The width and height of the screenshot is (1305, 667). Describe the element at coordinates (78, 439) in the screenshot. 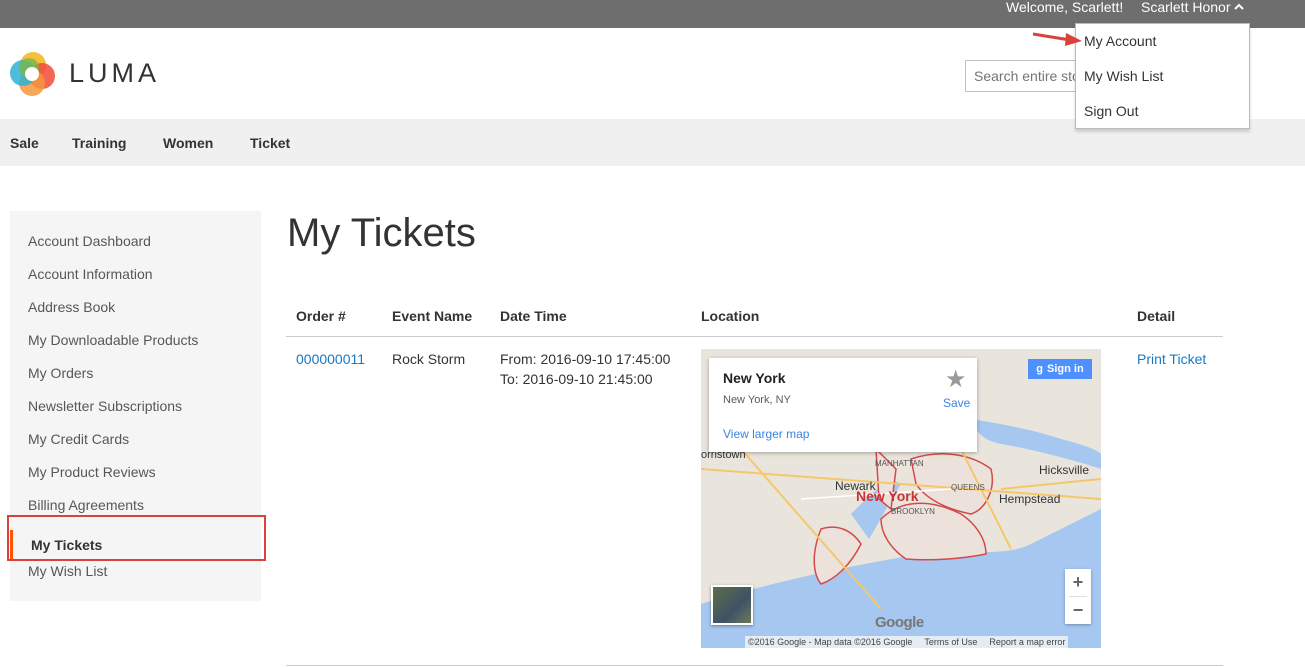

I see `sidebar-item-credit-cards: My Credit Cards` at that location.